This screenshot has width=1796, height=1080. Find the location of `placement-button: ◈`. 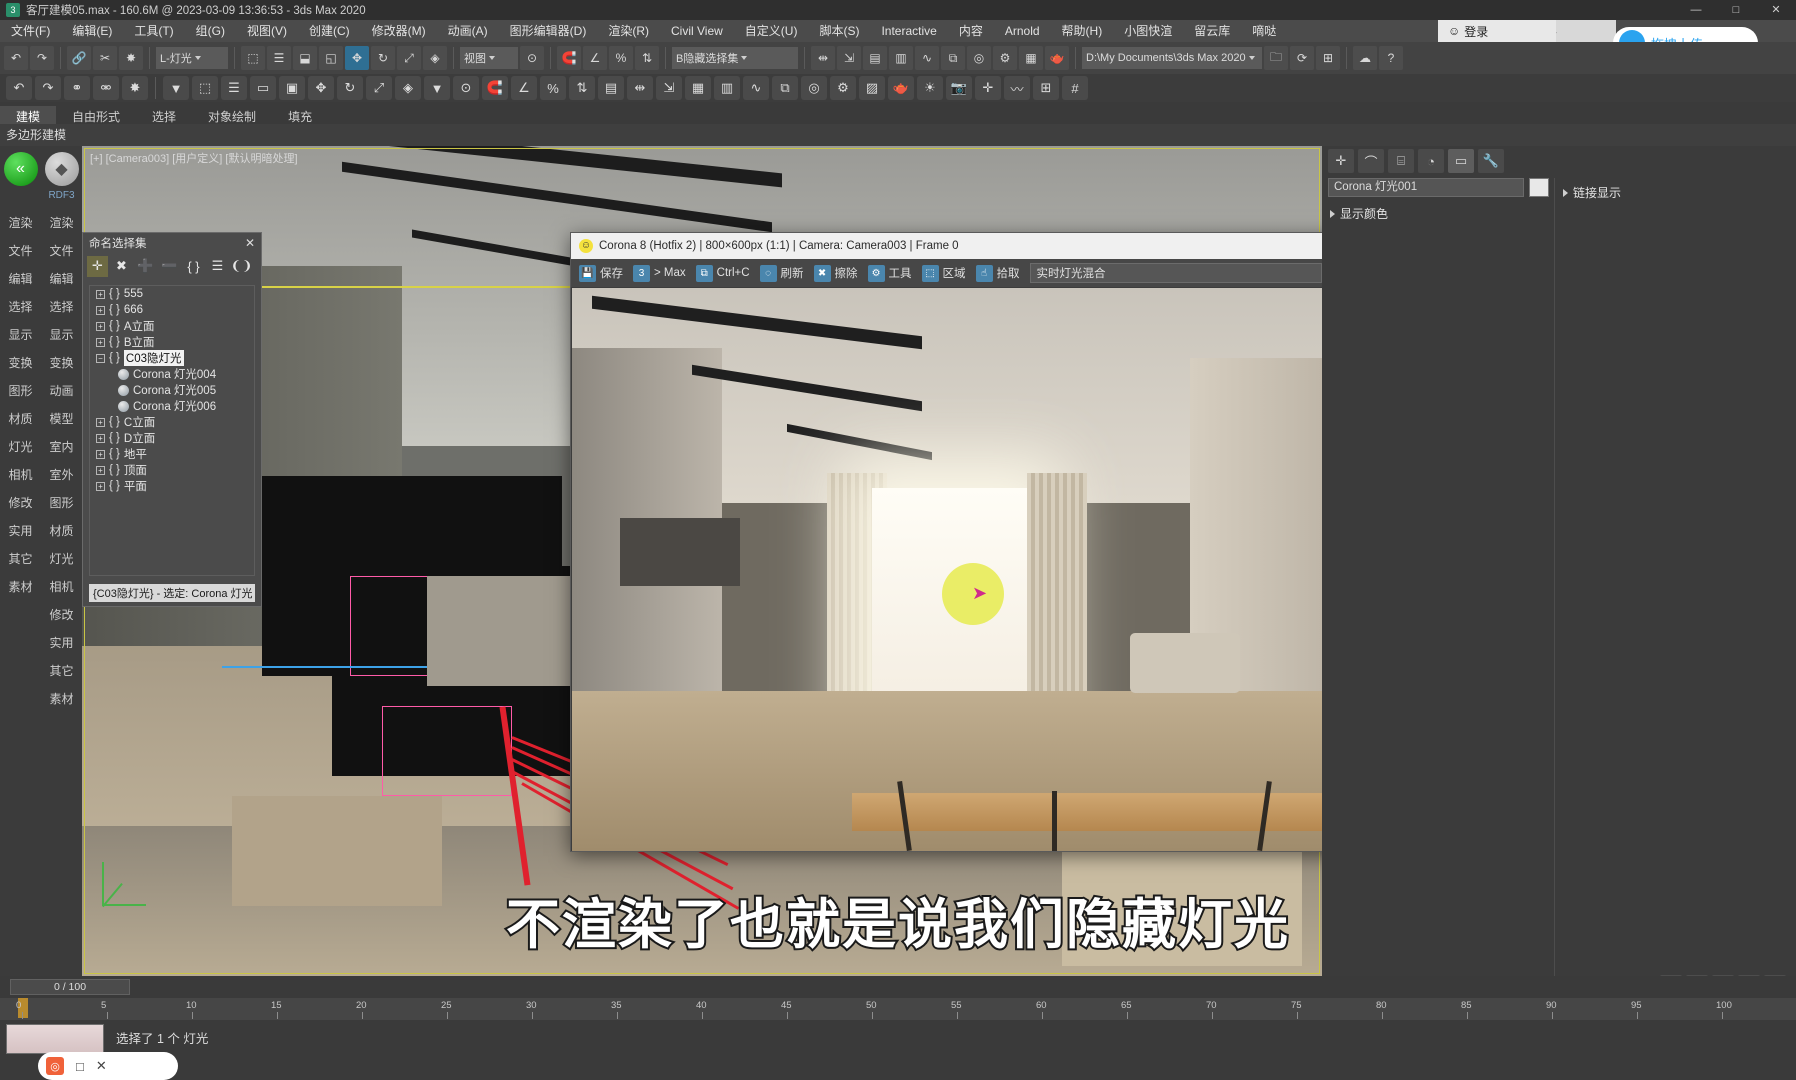

placement-button: ◈ is located at coordinates (435, 58).